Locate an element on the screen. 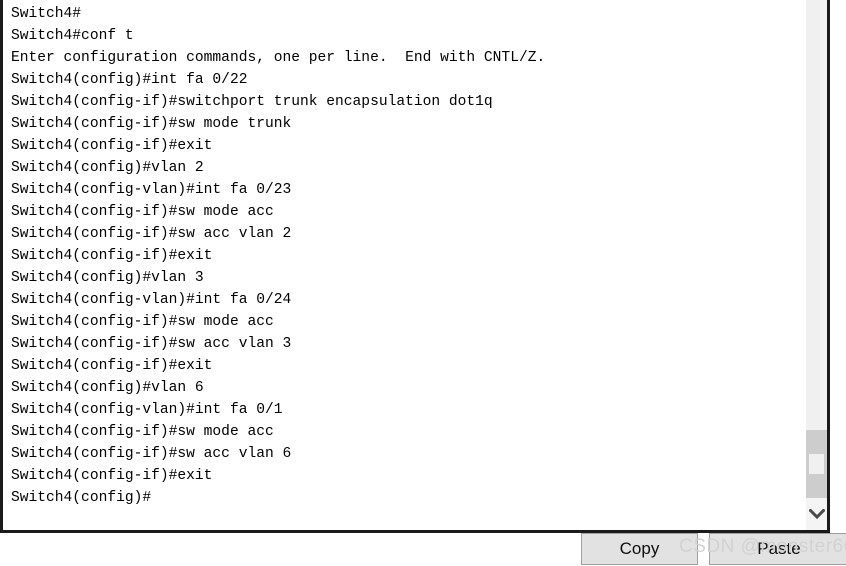 This screenshot has height=566, width=846. scrollbar-thumb-grip is located at coordinates (816, 464).